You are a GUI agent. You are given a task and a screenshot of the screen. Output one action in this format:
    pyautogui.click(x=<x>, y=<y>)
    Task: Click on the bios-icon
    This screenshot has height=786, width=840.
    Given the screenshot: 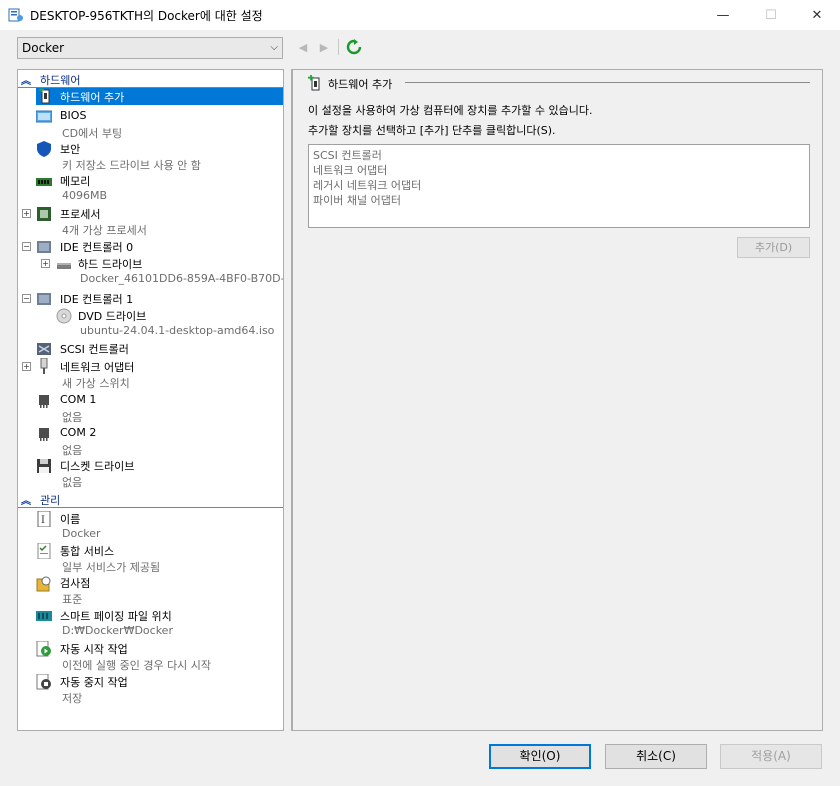 What is the action you would take?
    pyautogui.click(x=44, y=116)
    